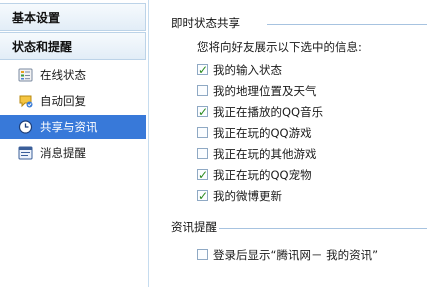 This screenshot has width=427, height=287. What do you see at coordinates (63, 153) in the screenshot?
I see `sidebar-item-label: 消息提醒` at bounding box center [63, 153].